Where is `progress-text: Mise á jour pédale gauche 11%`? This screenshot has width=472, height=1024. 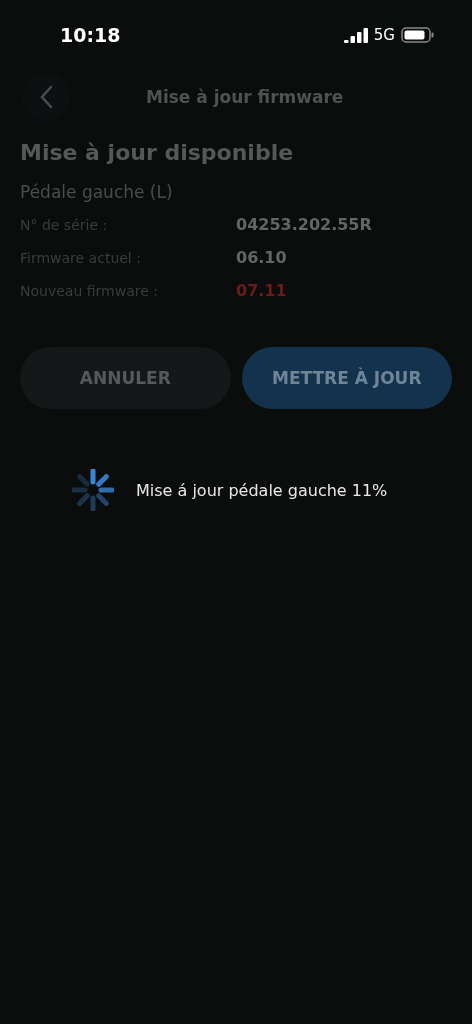
progress-text: Mise á jour pédale gauche 11% is located at coordinates (262, 490).